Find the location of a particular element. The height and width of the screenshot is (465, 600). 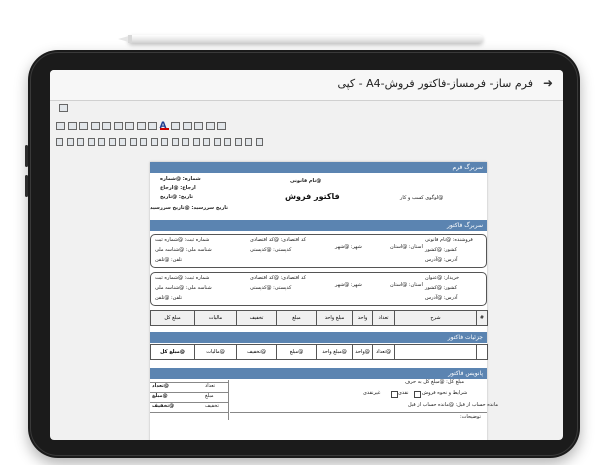

notes-label: توضیحات: is located at coordinates (470, 417).